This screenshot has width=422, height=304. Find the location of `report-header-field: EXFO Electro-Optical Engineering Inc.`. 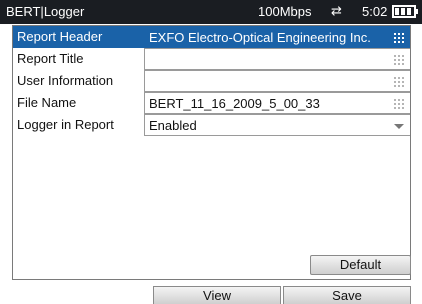

report-header-field: EXFO Electro-Optical Engineering Inc. is located at coordinates (277, 37).